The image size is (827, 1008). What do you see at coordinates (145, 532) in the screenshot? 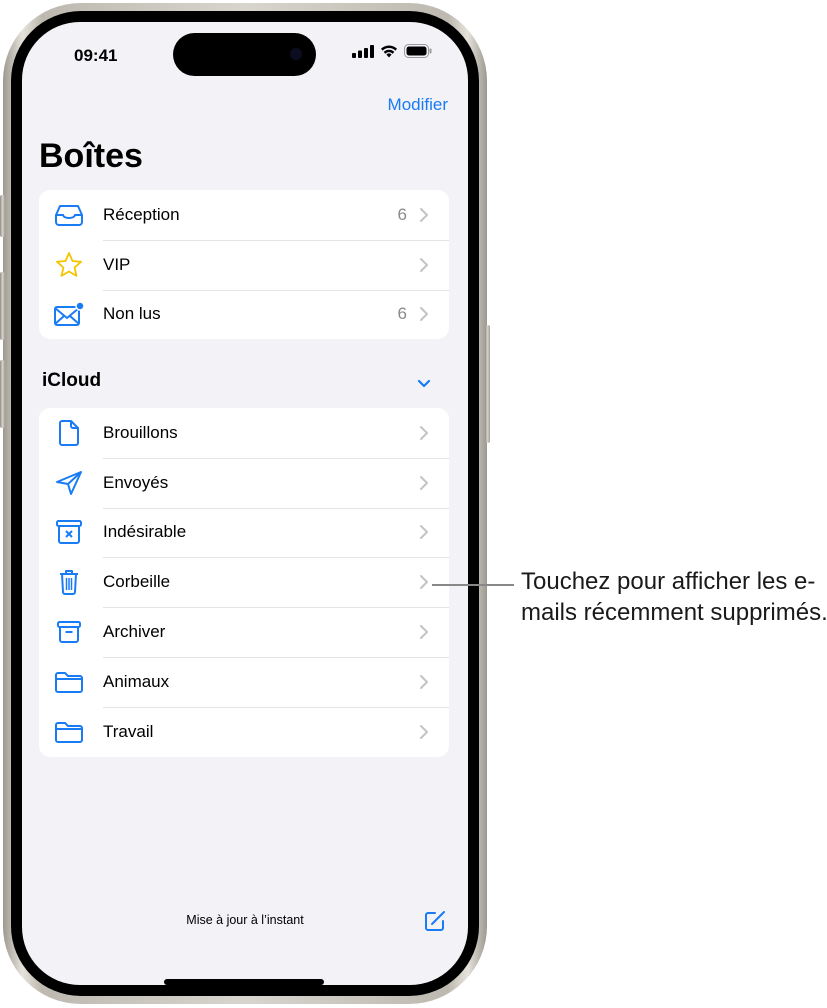
I see `mailbox-label: Indésirable` at bounding box center [145, 532].